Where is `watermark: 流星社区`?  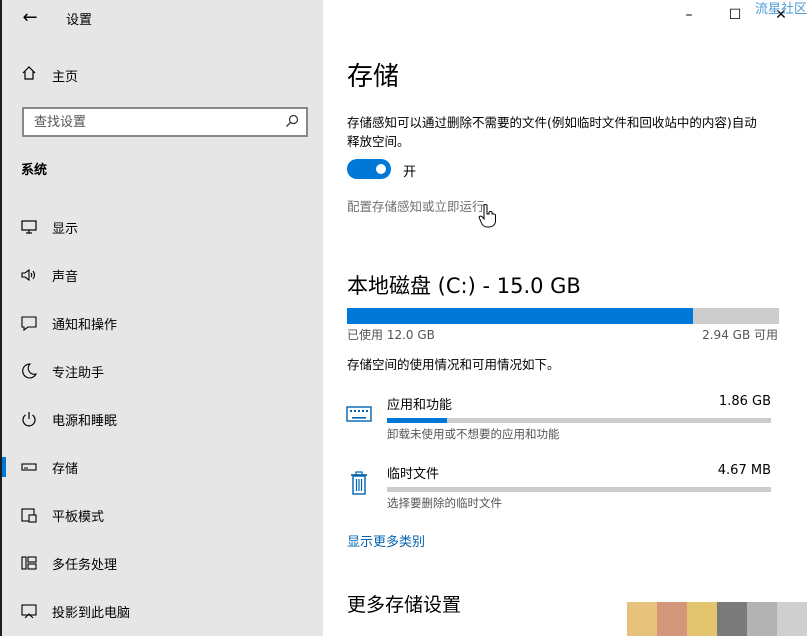 watermark: 流星社区 is located at coordinates (780, 9).